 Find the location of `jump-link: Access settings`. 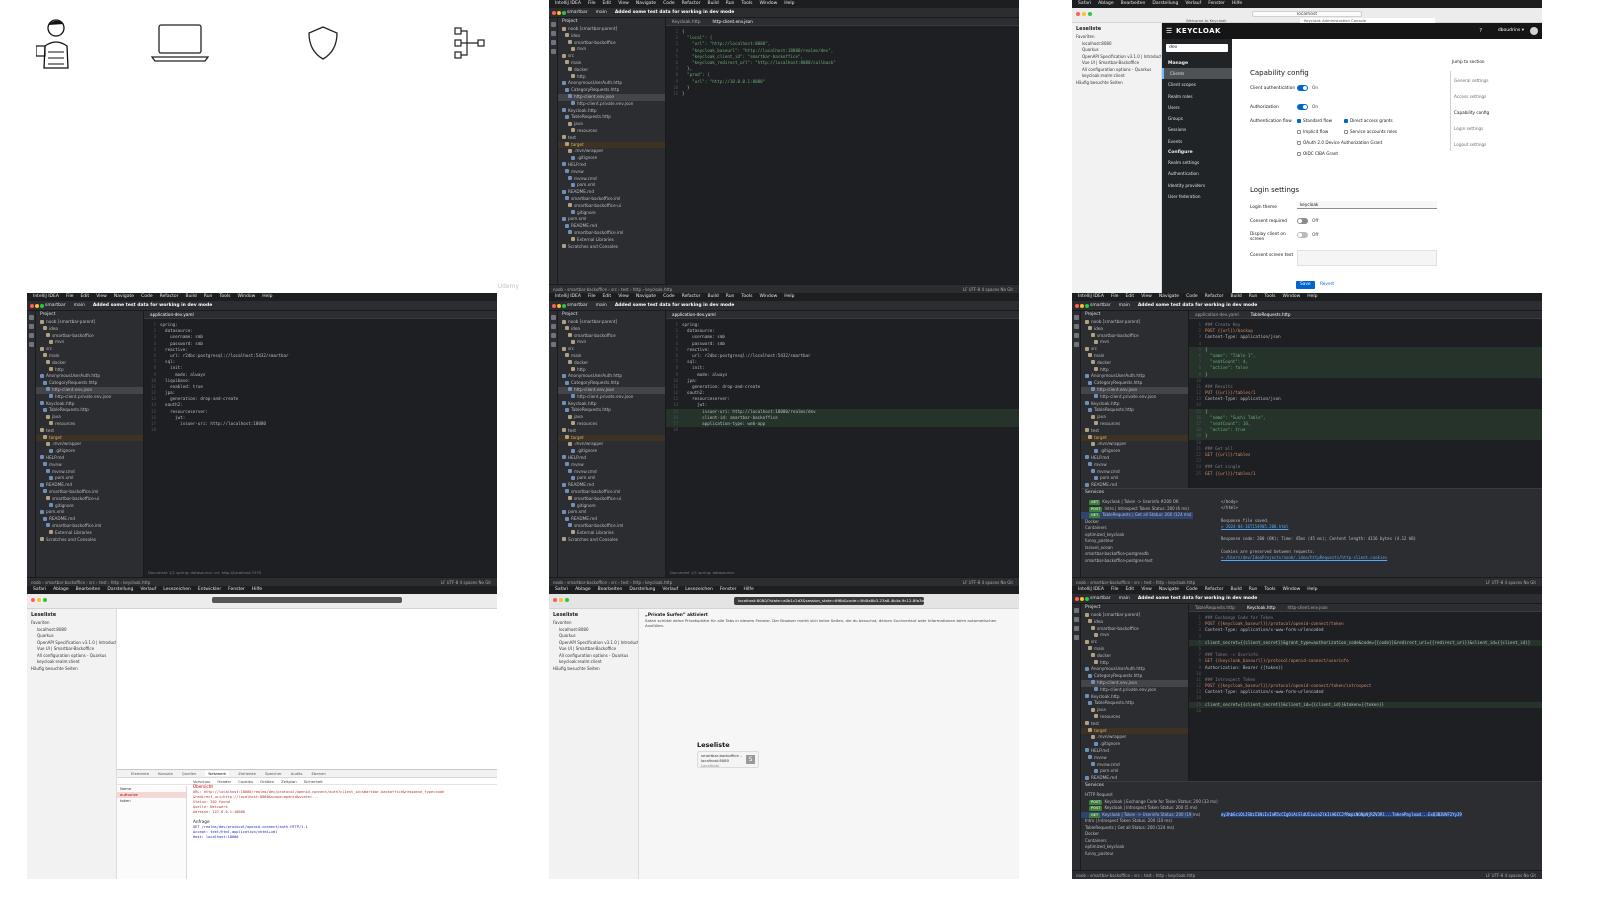

jump-link: Access settings is located at coordinates (1470, 96).